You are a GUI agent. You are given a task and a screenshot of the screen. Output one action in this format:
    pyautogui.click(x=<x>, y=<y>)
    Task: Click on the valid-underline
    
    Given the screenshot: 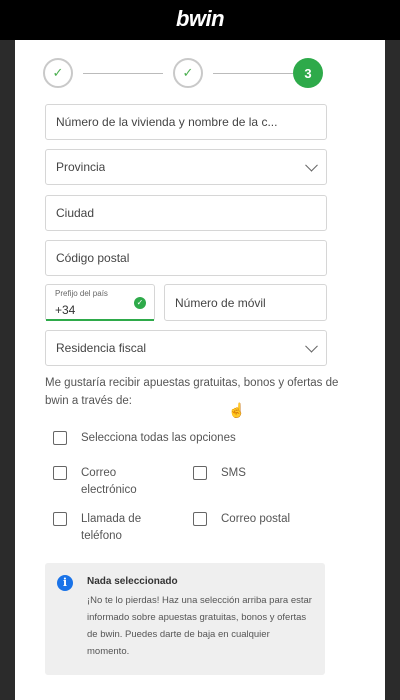 What is the action you would take?
    pyautogui.click(x=100, y=320)
    